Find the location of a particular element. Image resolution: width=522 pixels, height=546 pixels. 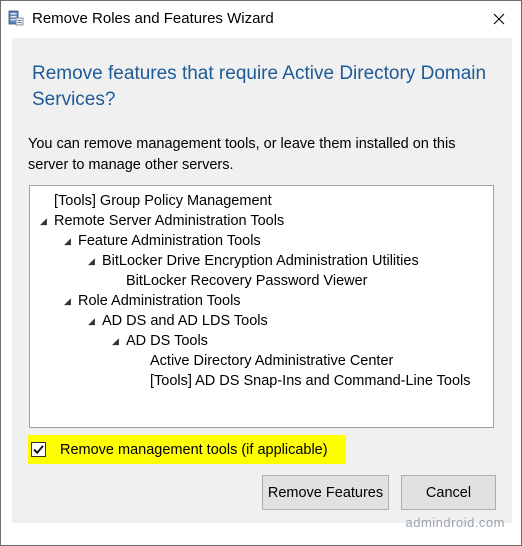

checkmark-icon is located at coordinates (38, 450).